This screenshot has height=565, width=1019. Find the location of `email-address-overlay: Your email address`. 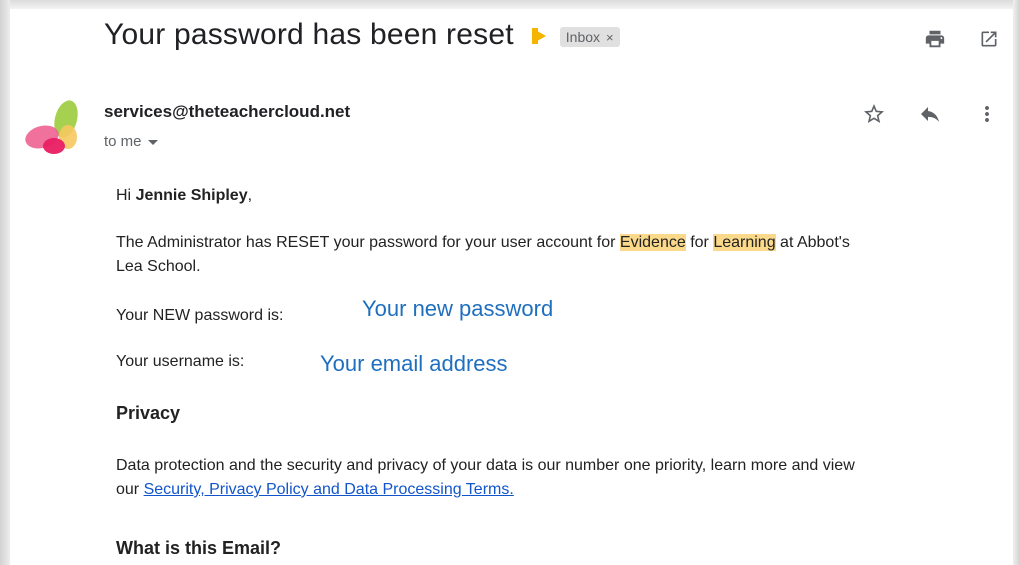

email-address-overlay: Your email address is located at coordinates (414, 363).